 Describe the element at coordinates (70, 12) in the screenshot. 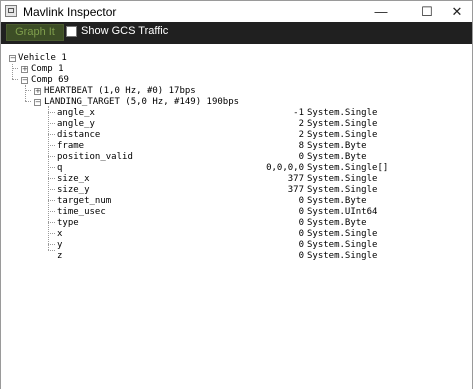

I see `window-title: Mavlink Inspector` at that location.